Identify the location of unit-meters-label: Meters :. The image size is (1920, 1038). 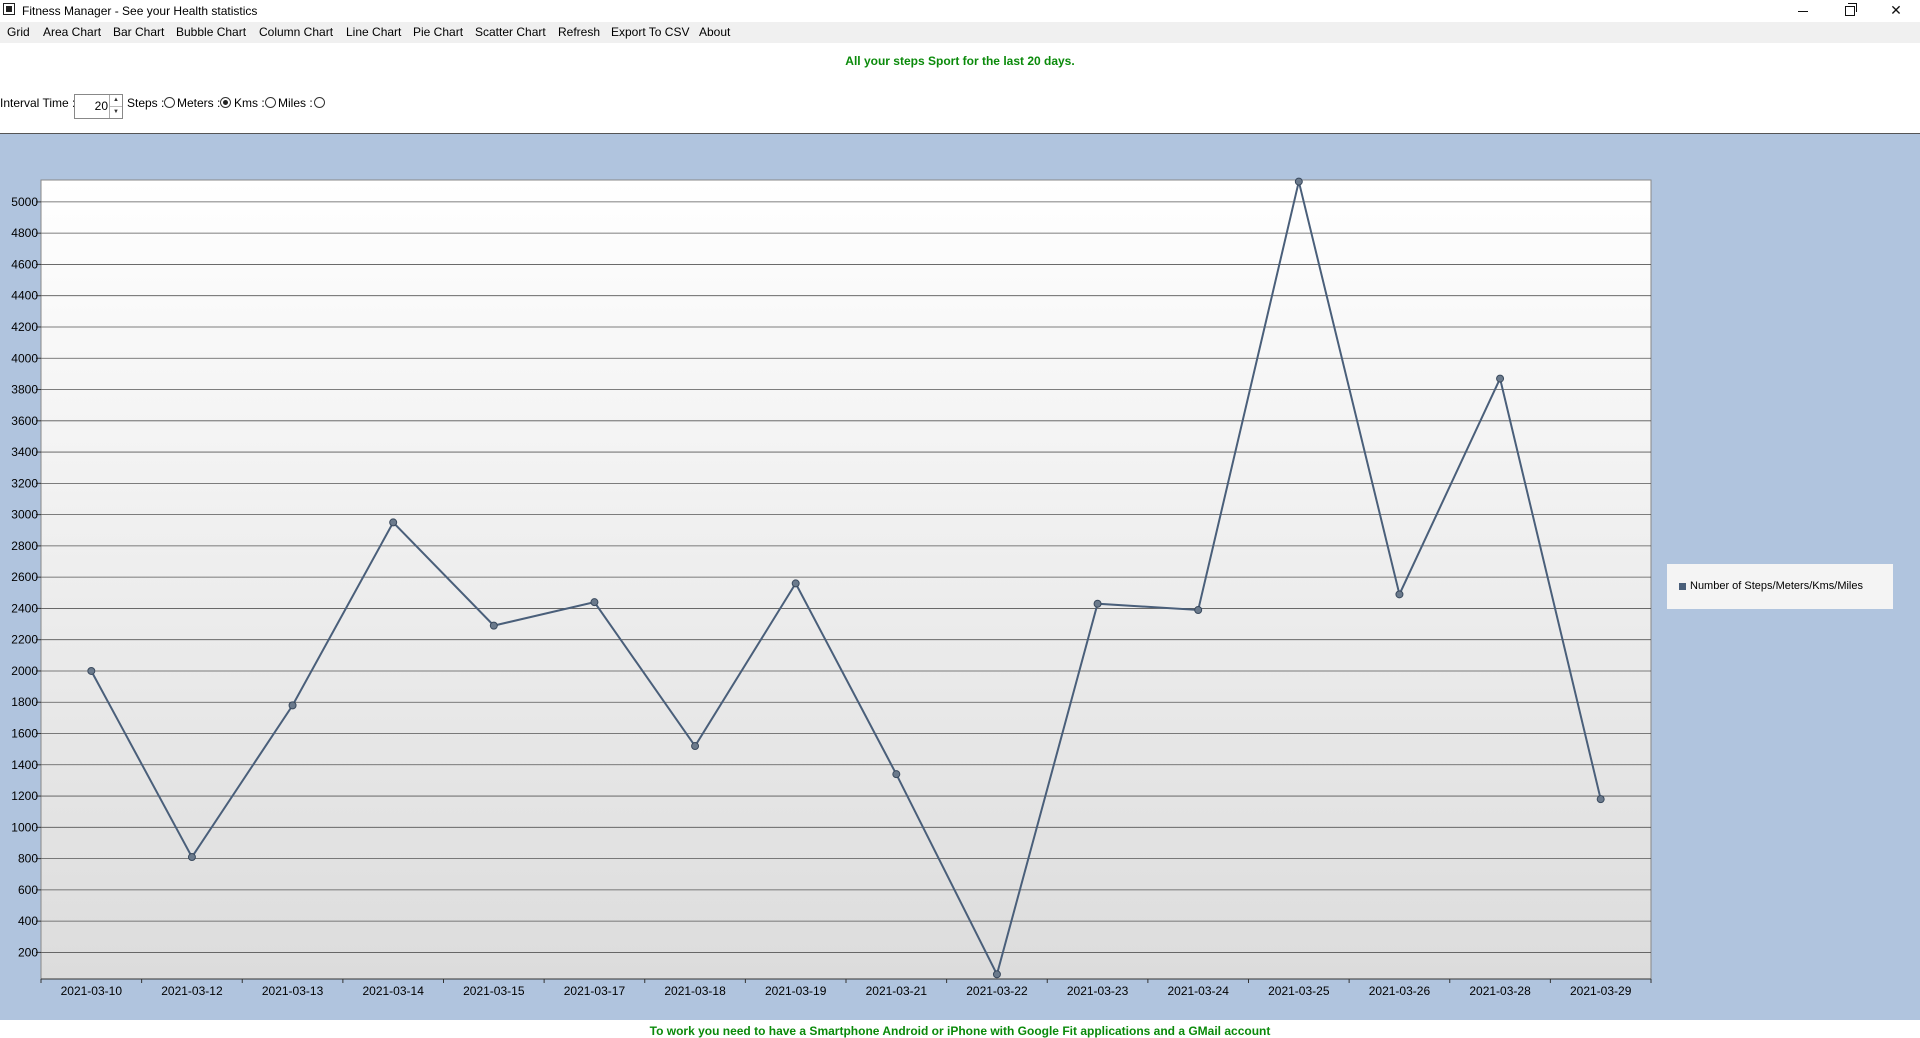
(199, 103).